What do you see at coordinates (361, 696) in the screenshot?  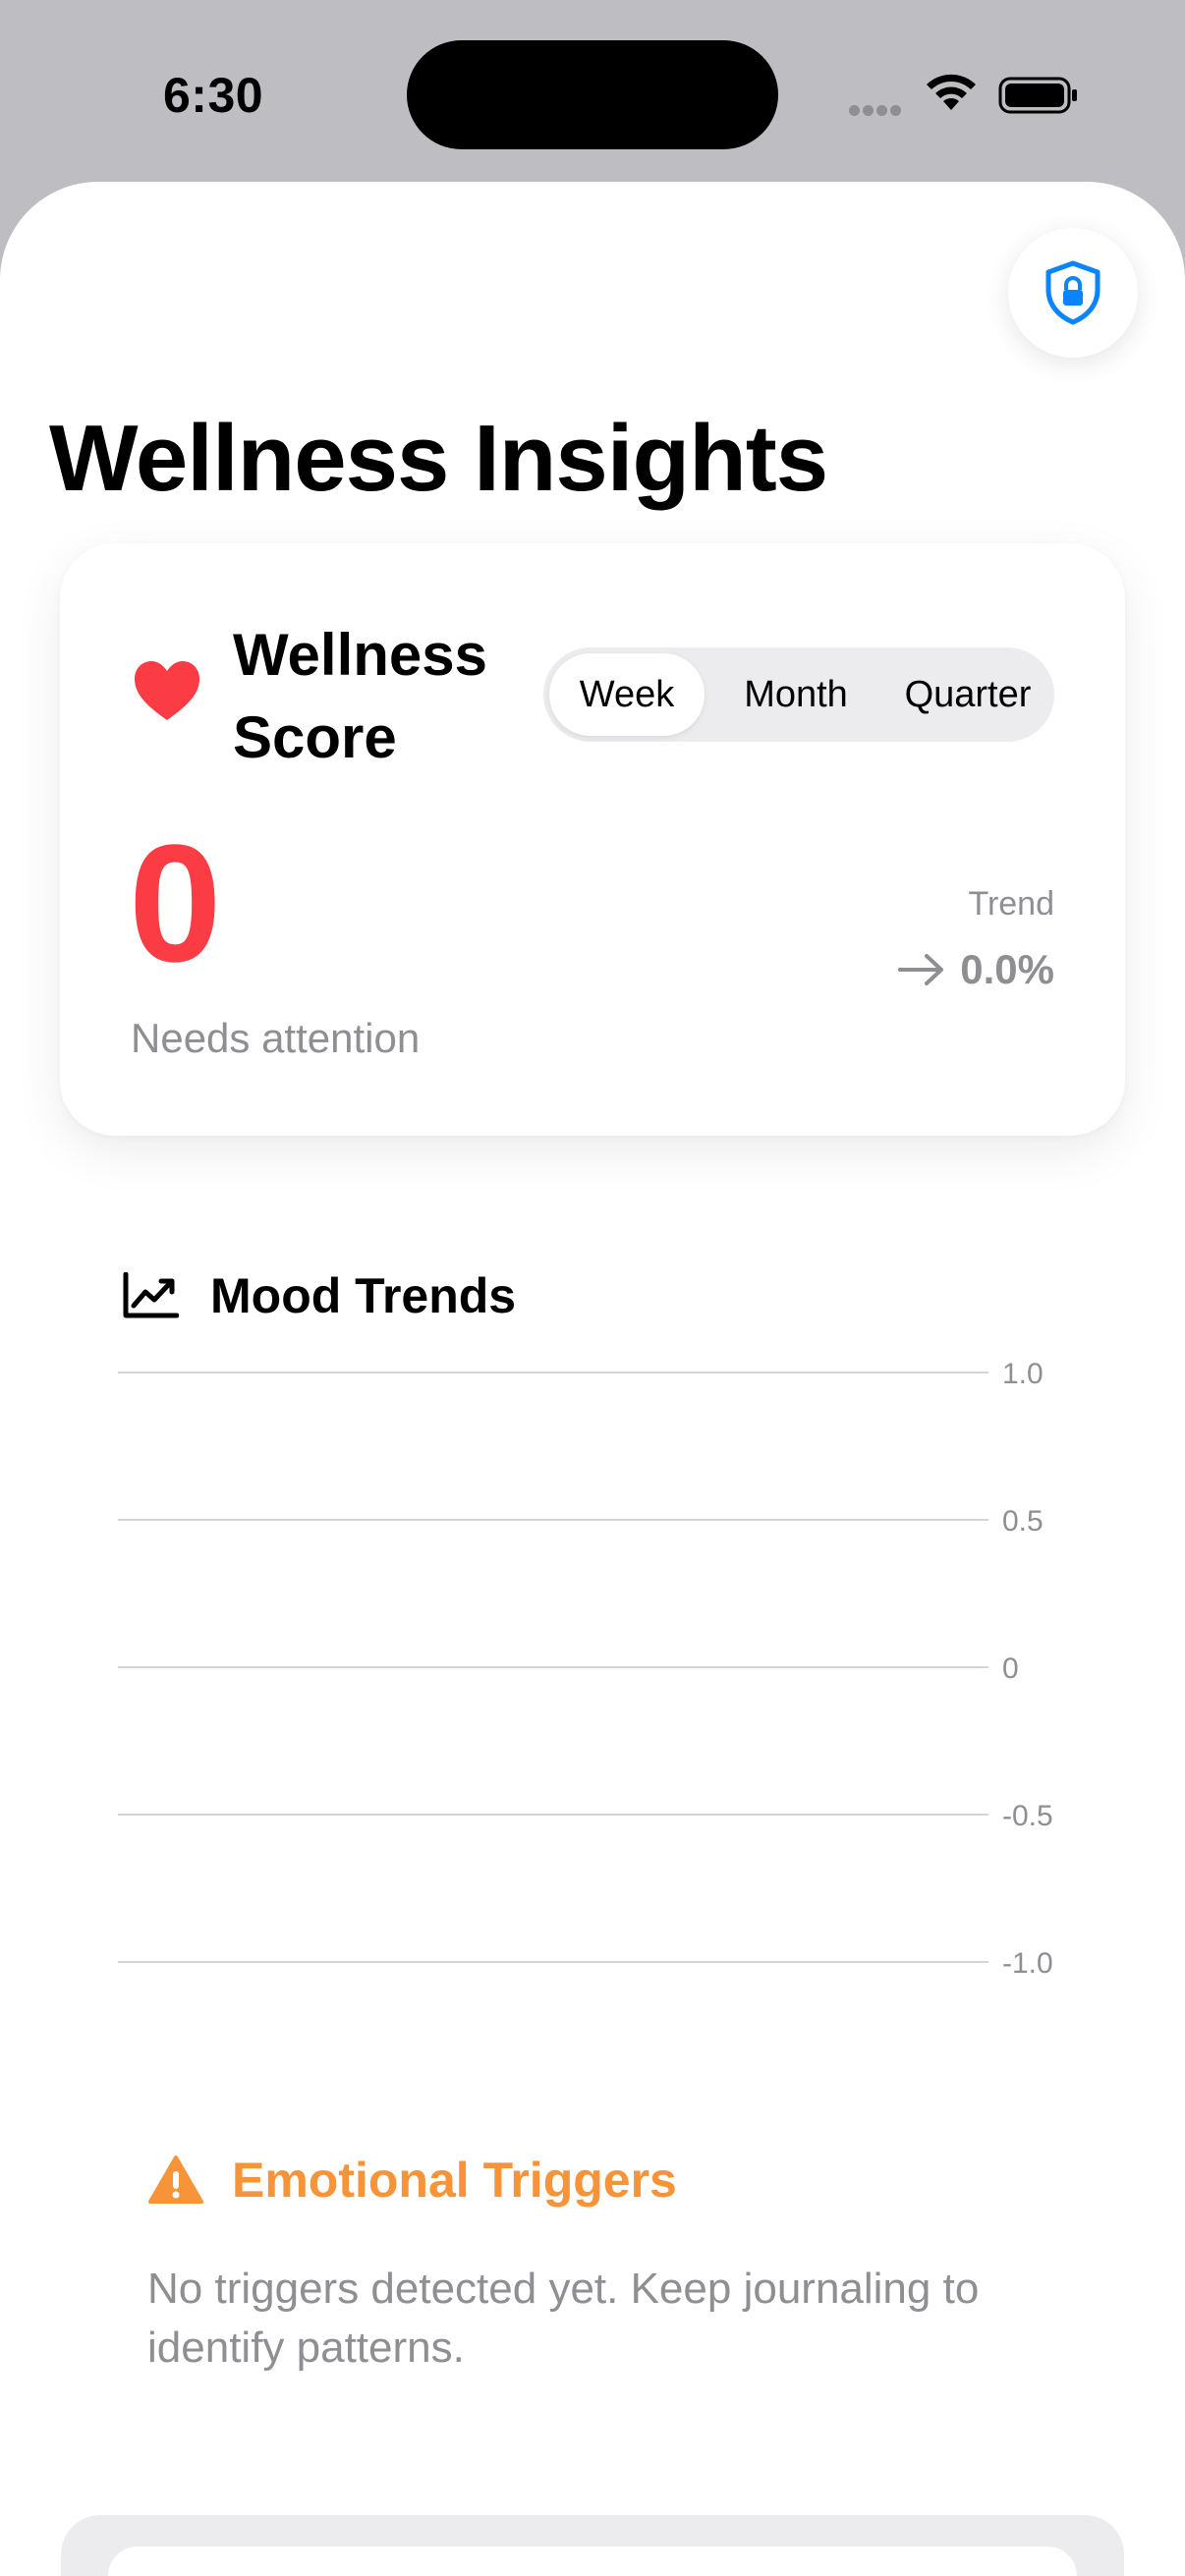 I see `score-title: Wellness Score` at bounding box center [361, 696].